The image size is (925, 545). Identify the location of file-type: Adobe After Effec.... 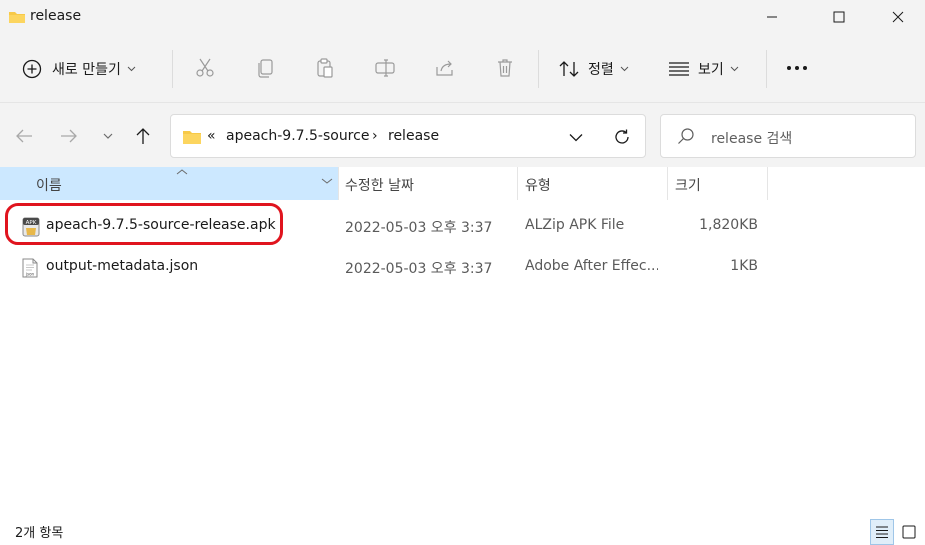
(591, 266).